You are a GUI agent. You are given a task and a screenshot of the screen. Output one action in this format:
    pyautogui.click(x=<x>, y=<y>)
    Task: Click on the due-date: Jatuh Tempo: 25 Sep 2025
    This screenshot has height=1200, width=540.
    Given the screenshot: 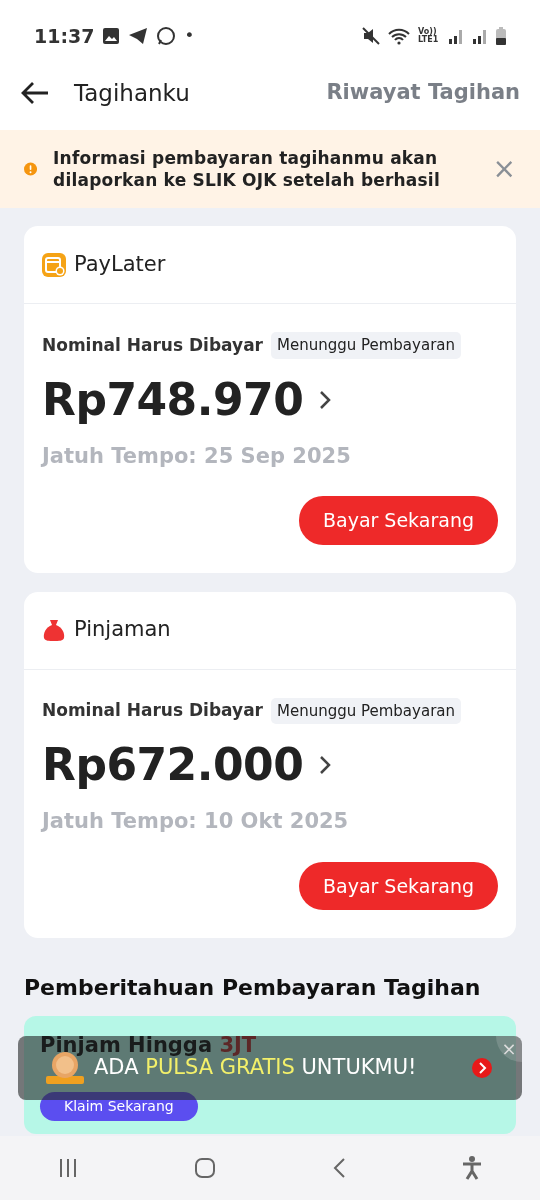 What is the action you would take?
    pyautogui.click(x=197, y=456)
    